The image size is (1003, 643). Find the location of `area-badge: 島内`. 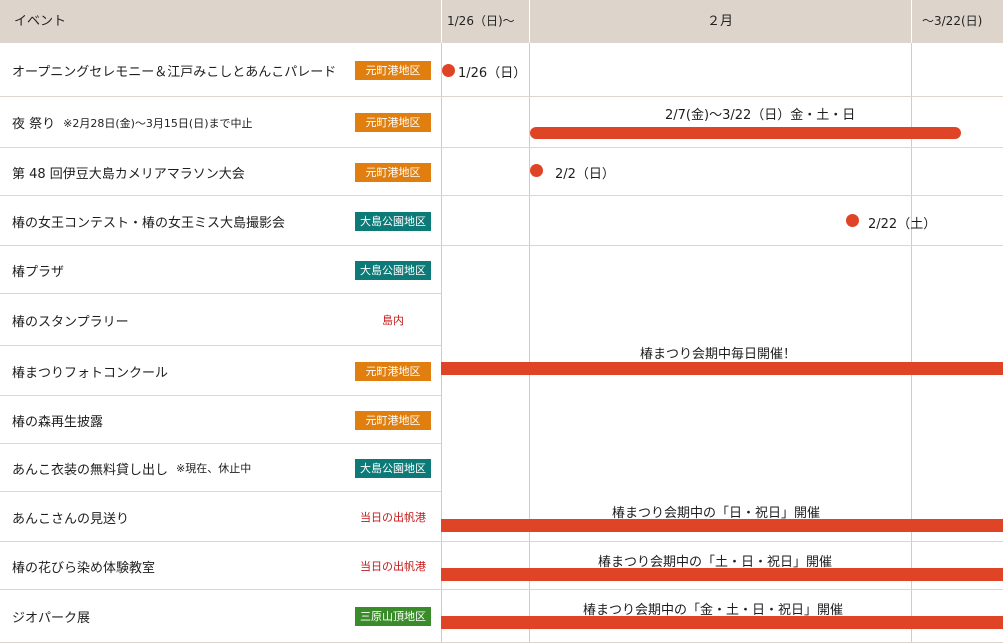

area-badge: 島内 is located at coordinates (393, 320).